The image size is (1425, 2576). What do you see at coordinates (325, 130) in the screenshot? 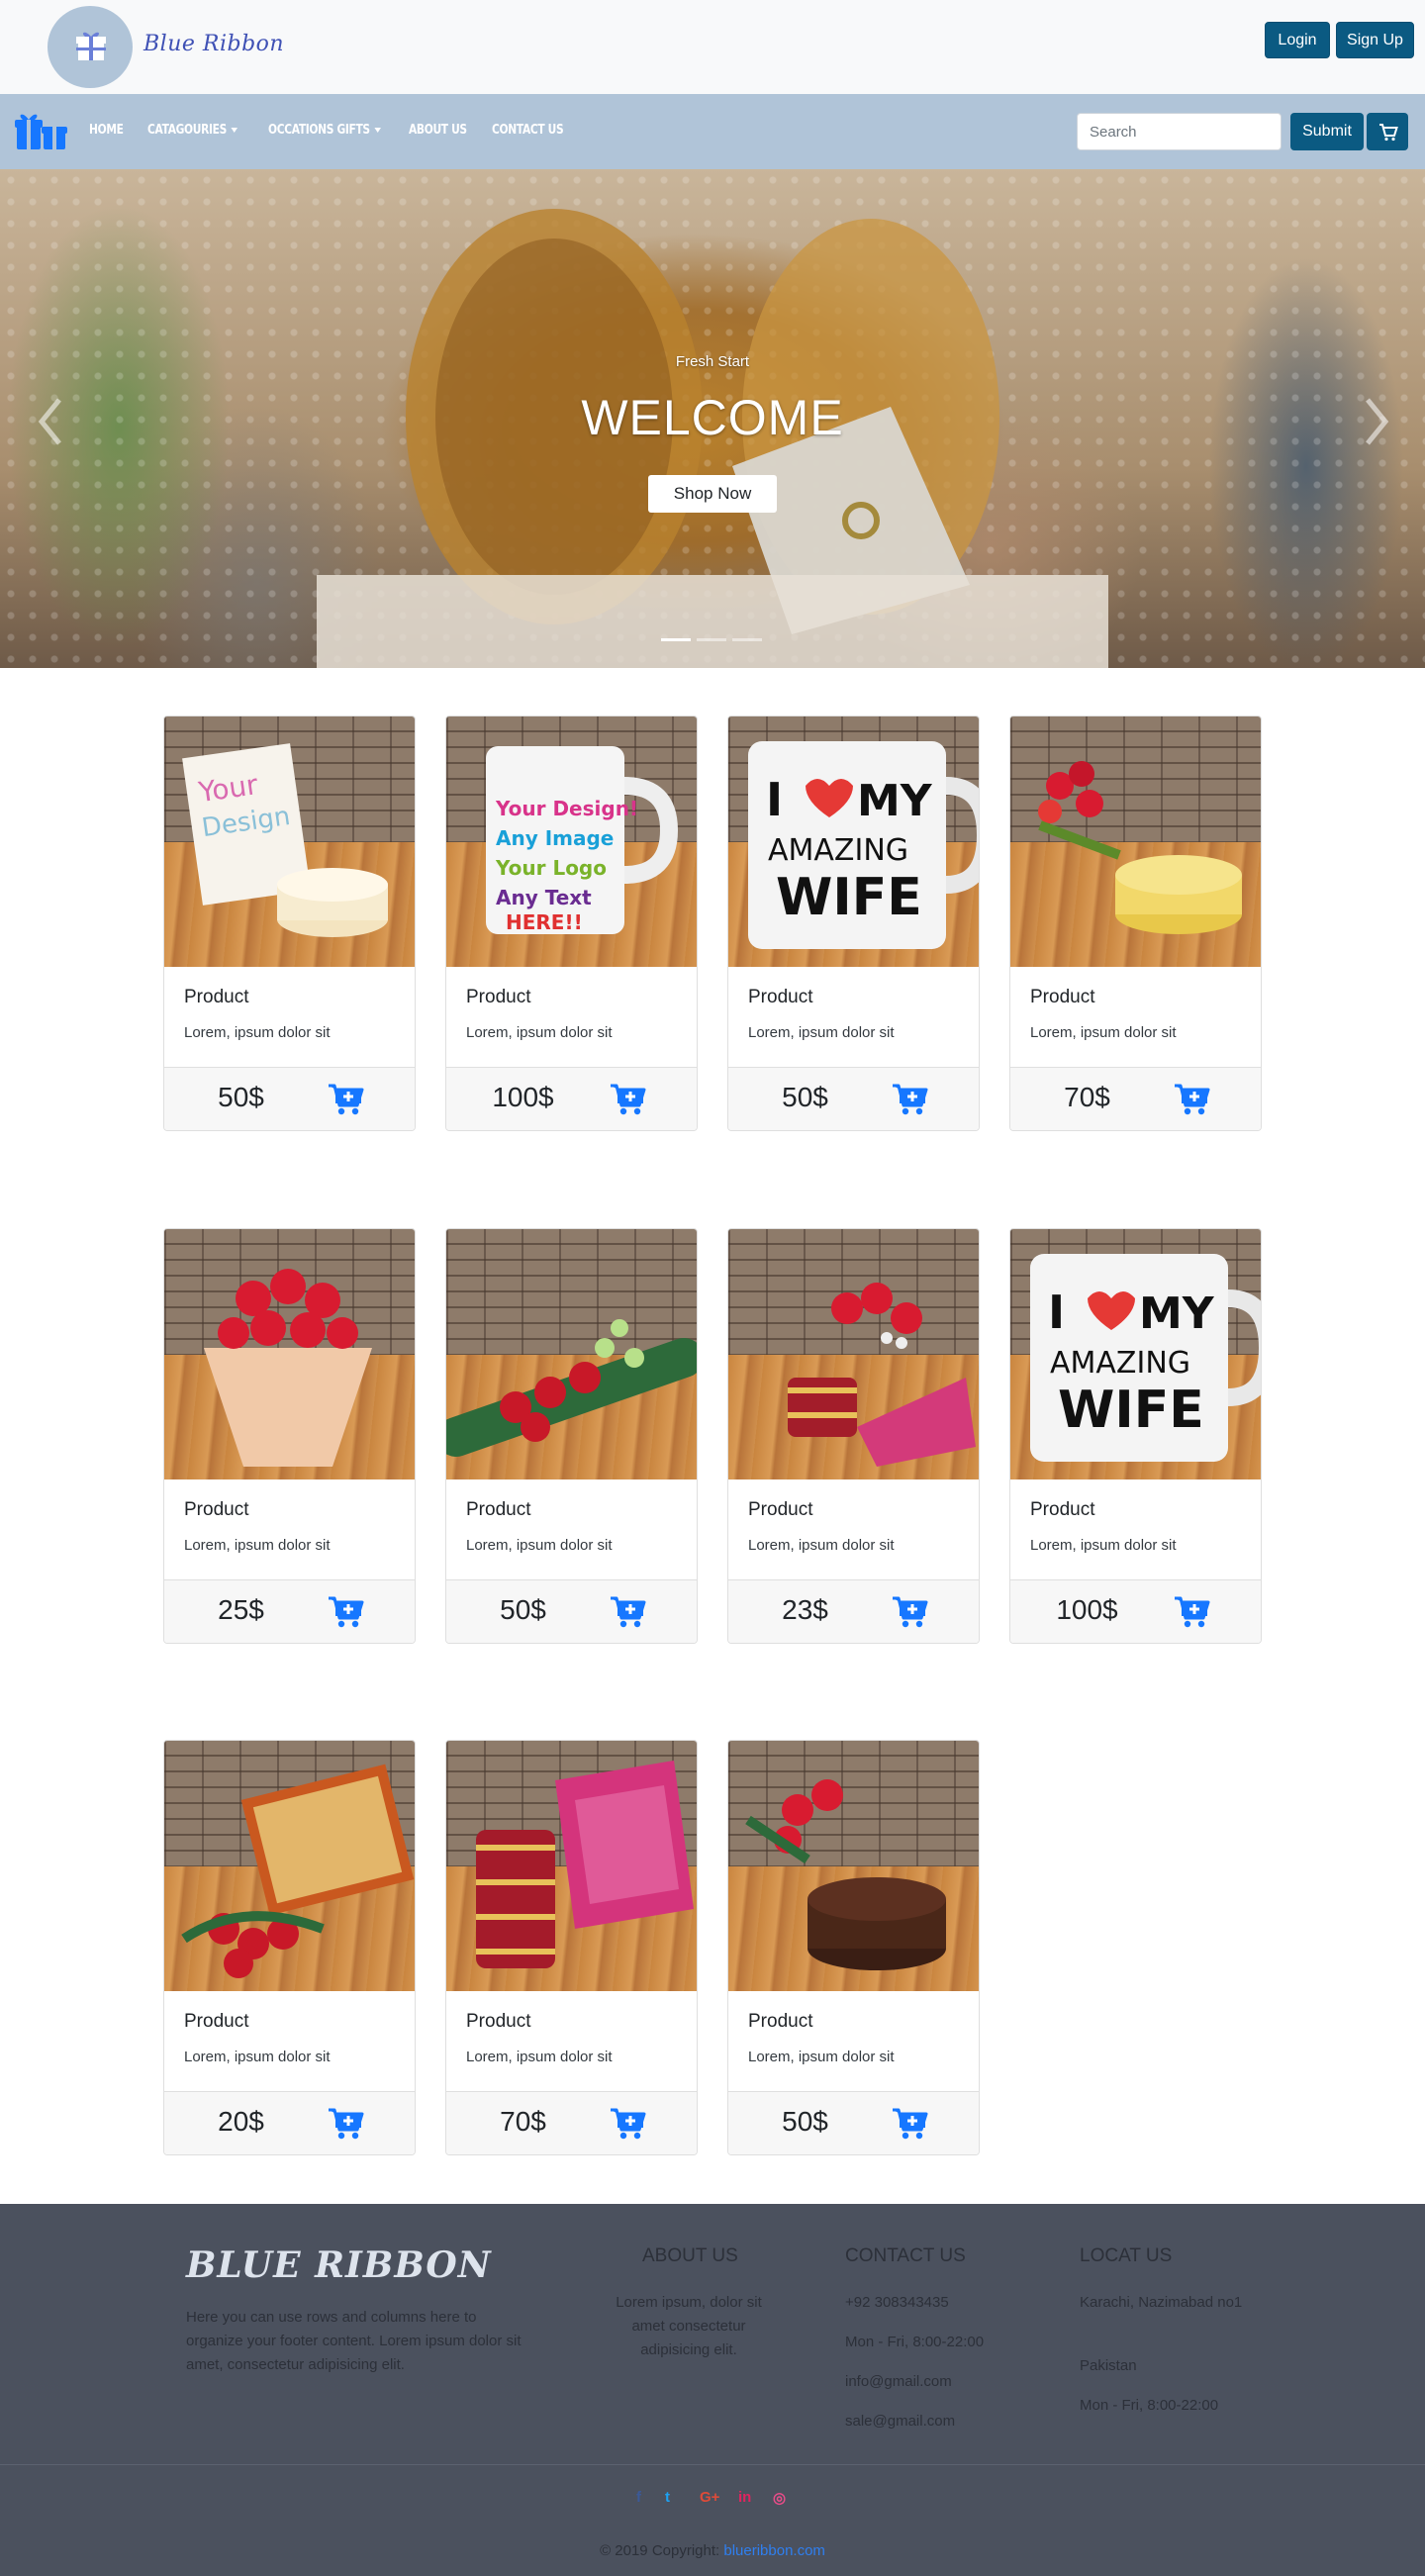
I see `nav-occations-gifts: Occations Gifts` at bounding box center [325, 130].